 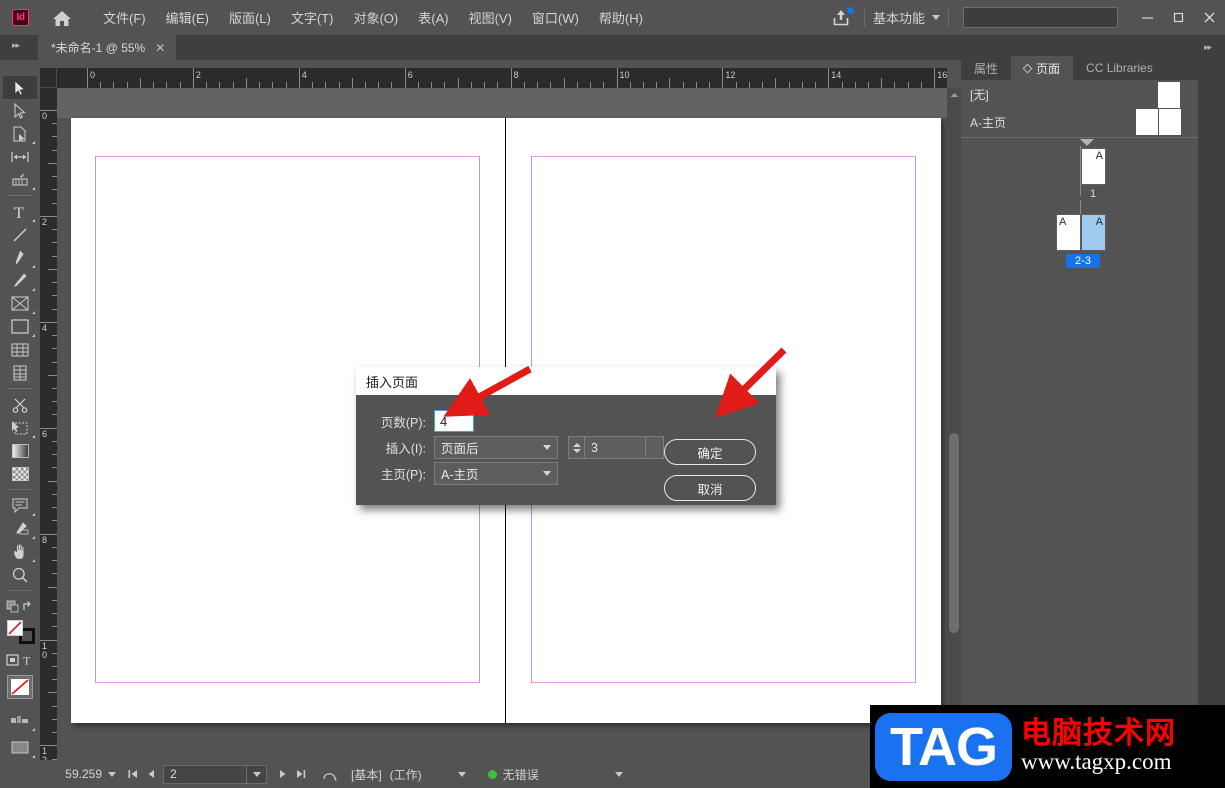 What do you see at coordinates (20, 659) in the screenshot?
I see `formatting-affects-icons: T` at bounding box center [20, 659].